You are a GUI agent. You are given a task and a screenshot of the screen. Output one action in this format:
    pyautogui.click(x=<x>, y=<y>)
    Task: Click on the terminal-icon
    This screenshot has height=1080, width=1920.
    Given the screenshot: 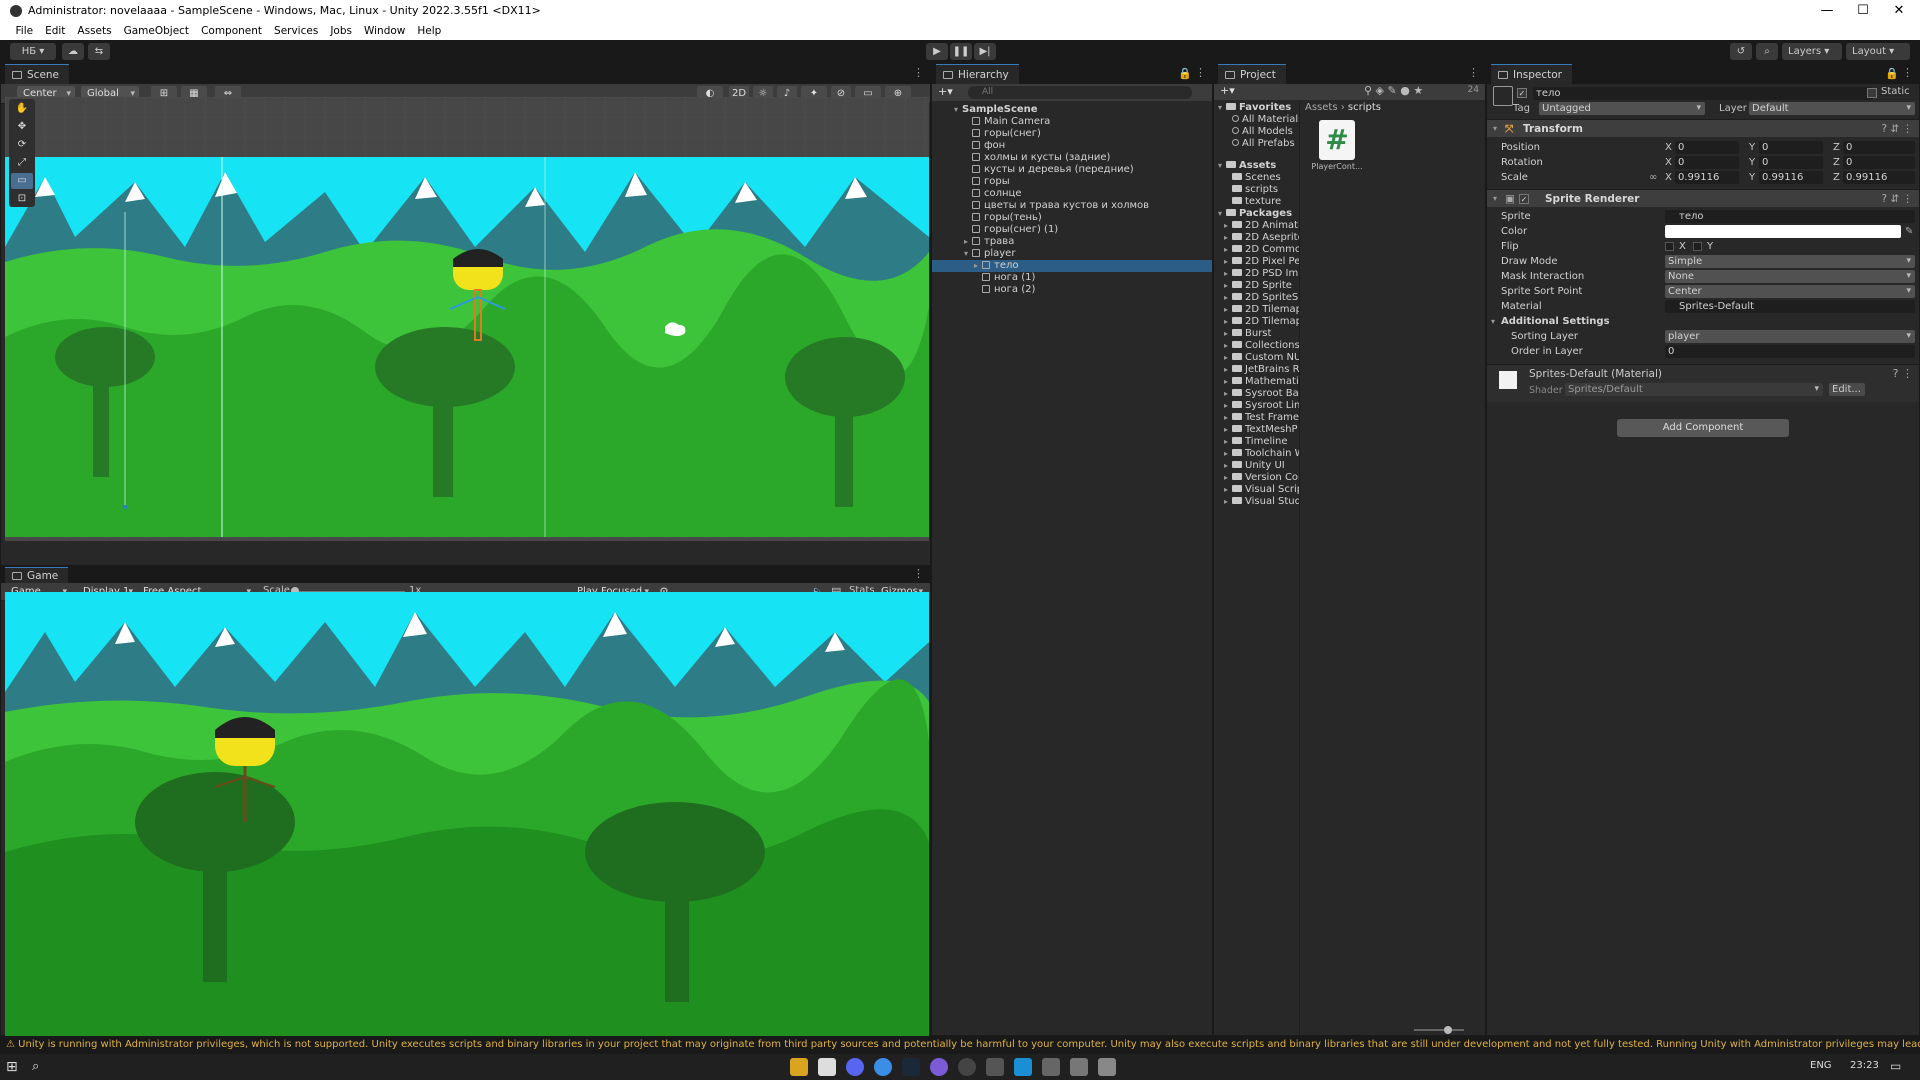 What is the action you would take?
    pyautogui.click(x=1079, y=1067)
    